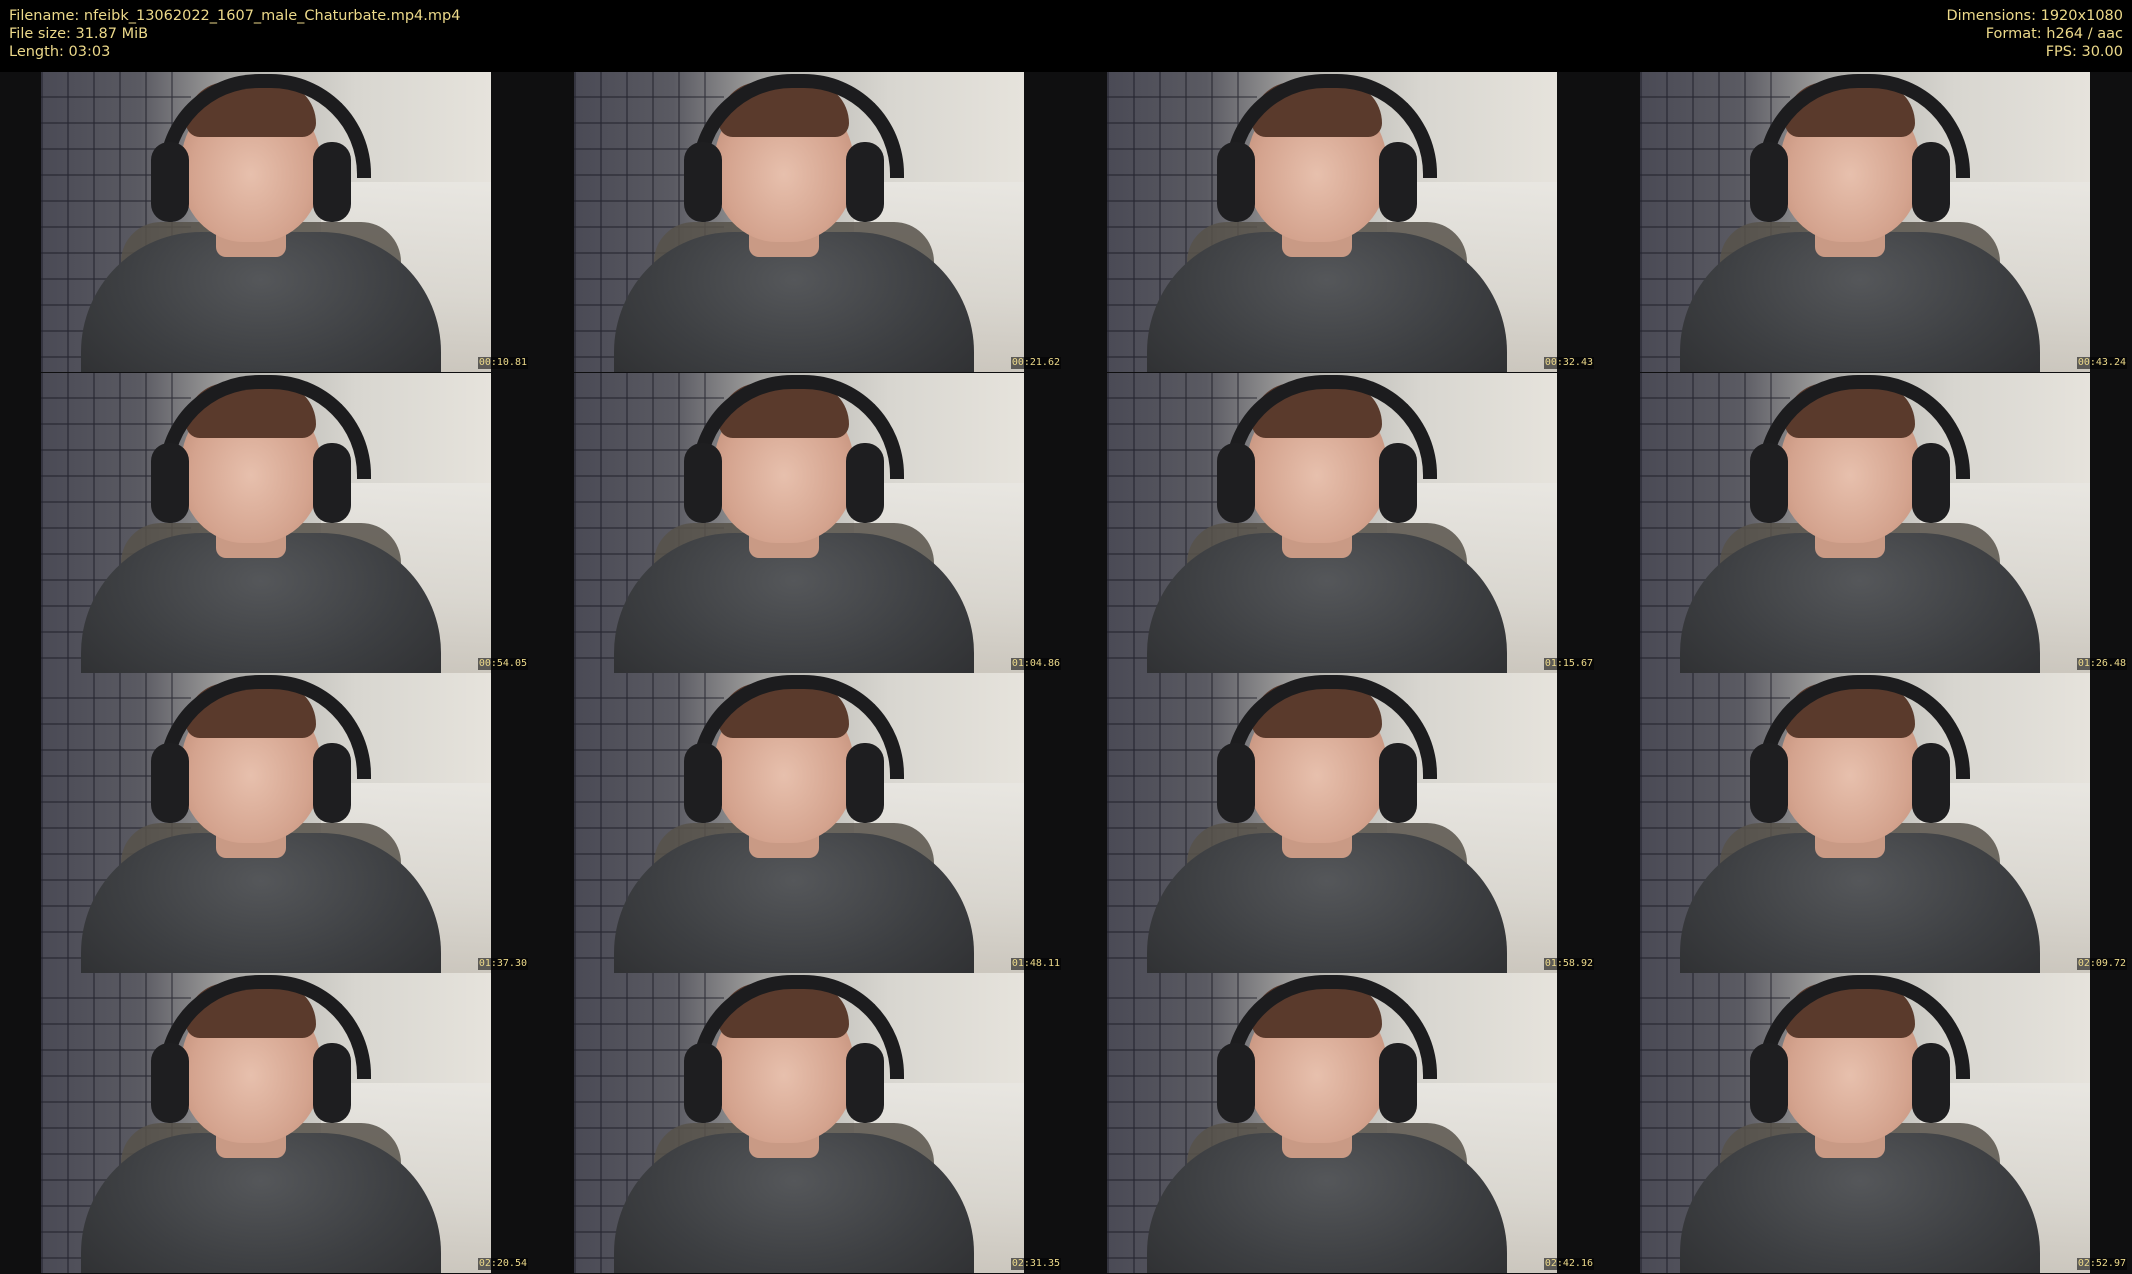  I want to click on thumbnail-timestamp: 01:04.86, so click(1035, 664).